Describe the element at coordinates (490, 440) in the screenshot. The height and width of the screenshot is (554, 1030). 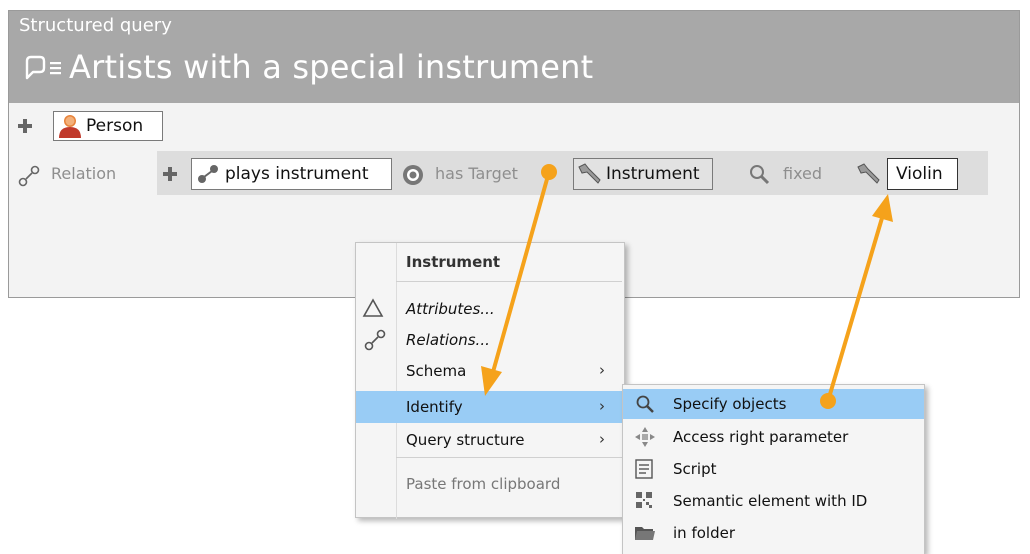
I see `menu-item-query-structure: Query structure ›` at that location.